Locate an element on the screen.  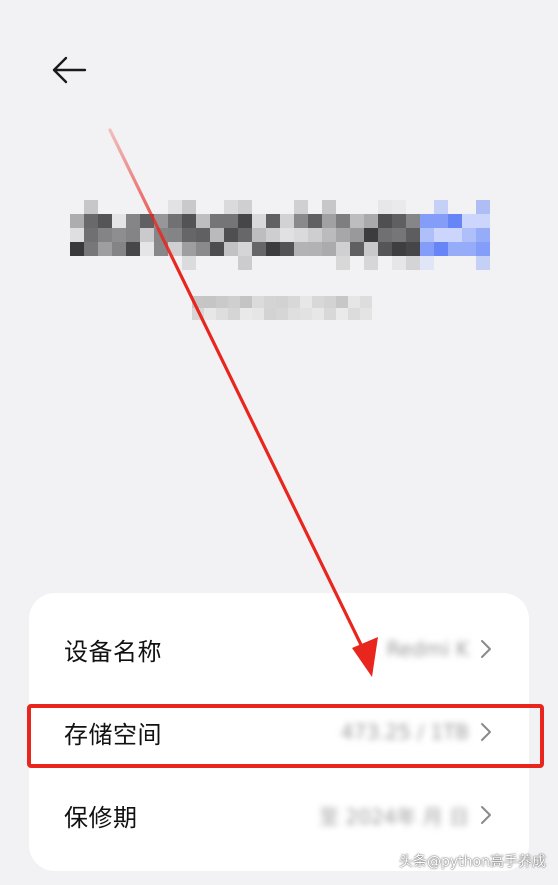
back-button is located at coordinates (69, 70).